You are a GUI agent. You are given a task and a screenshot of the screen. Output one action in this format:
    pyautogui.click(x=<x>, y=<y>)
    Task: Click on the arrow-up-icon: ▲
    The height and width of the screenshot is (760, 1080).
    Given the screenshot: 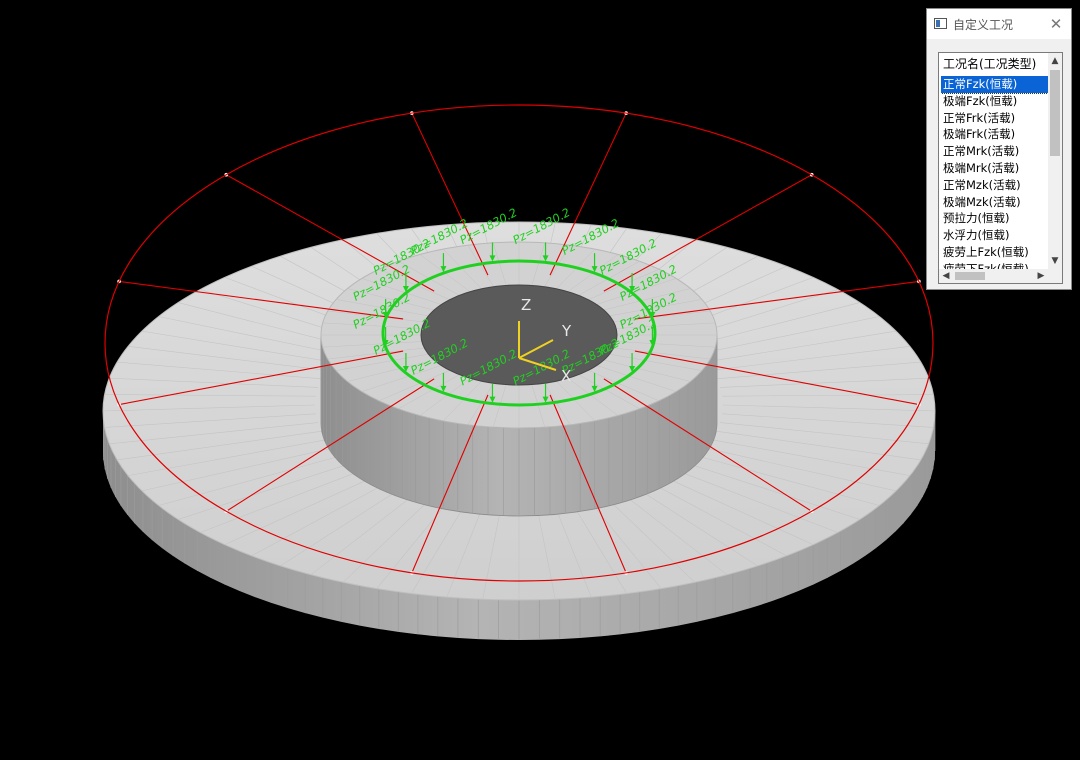 What is the action you would take?
    pyautogui.click(x=1055, y=61)
    